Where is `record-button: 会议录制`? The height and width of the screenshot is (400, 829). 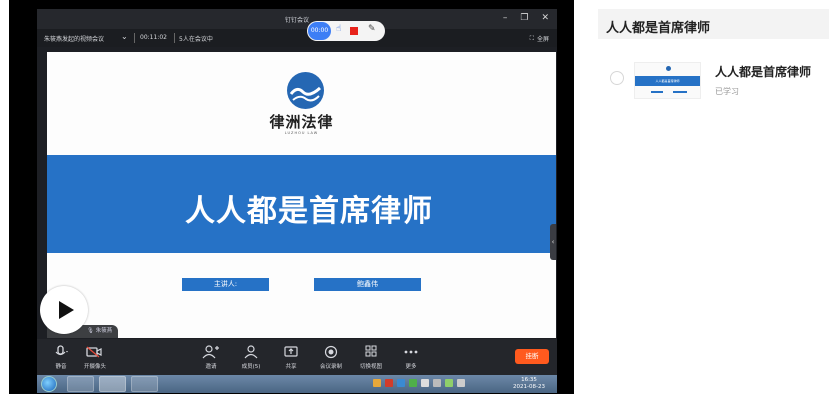
record-button: 会议录制 is located at coordinates (331, 357).